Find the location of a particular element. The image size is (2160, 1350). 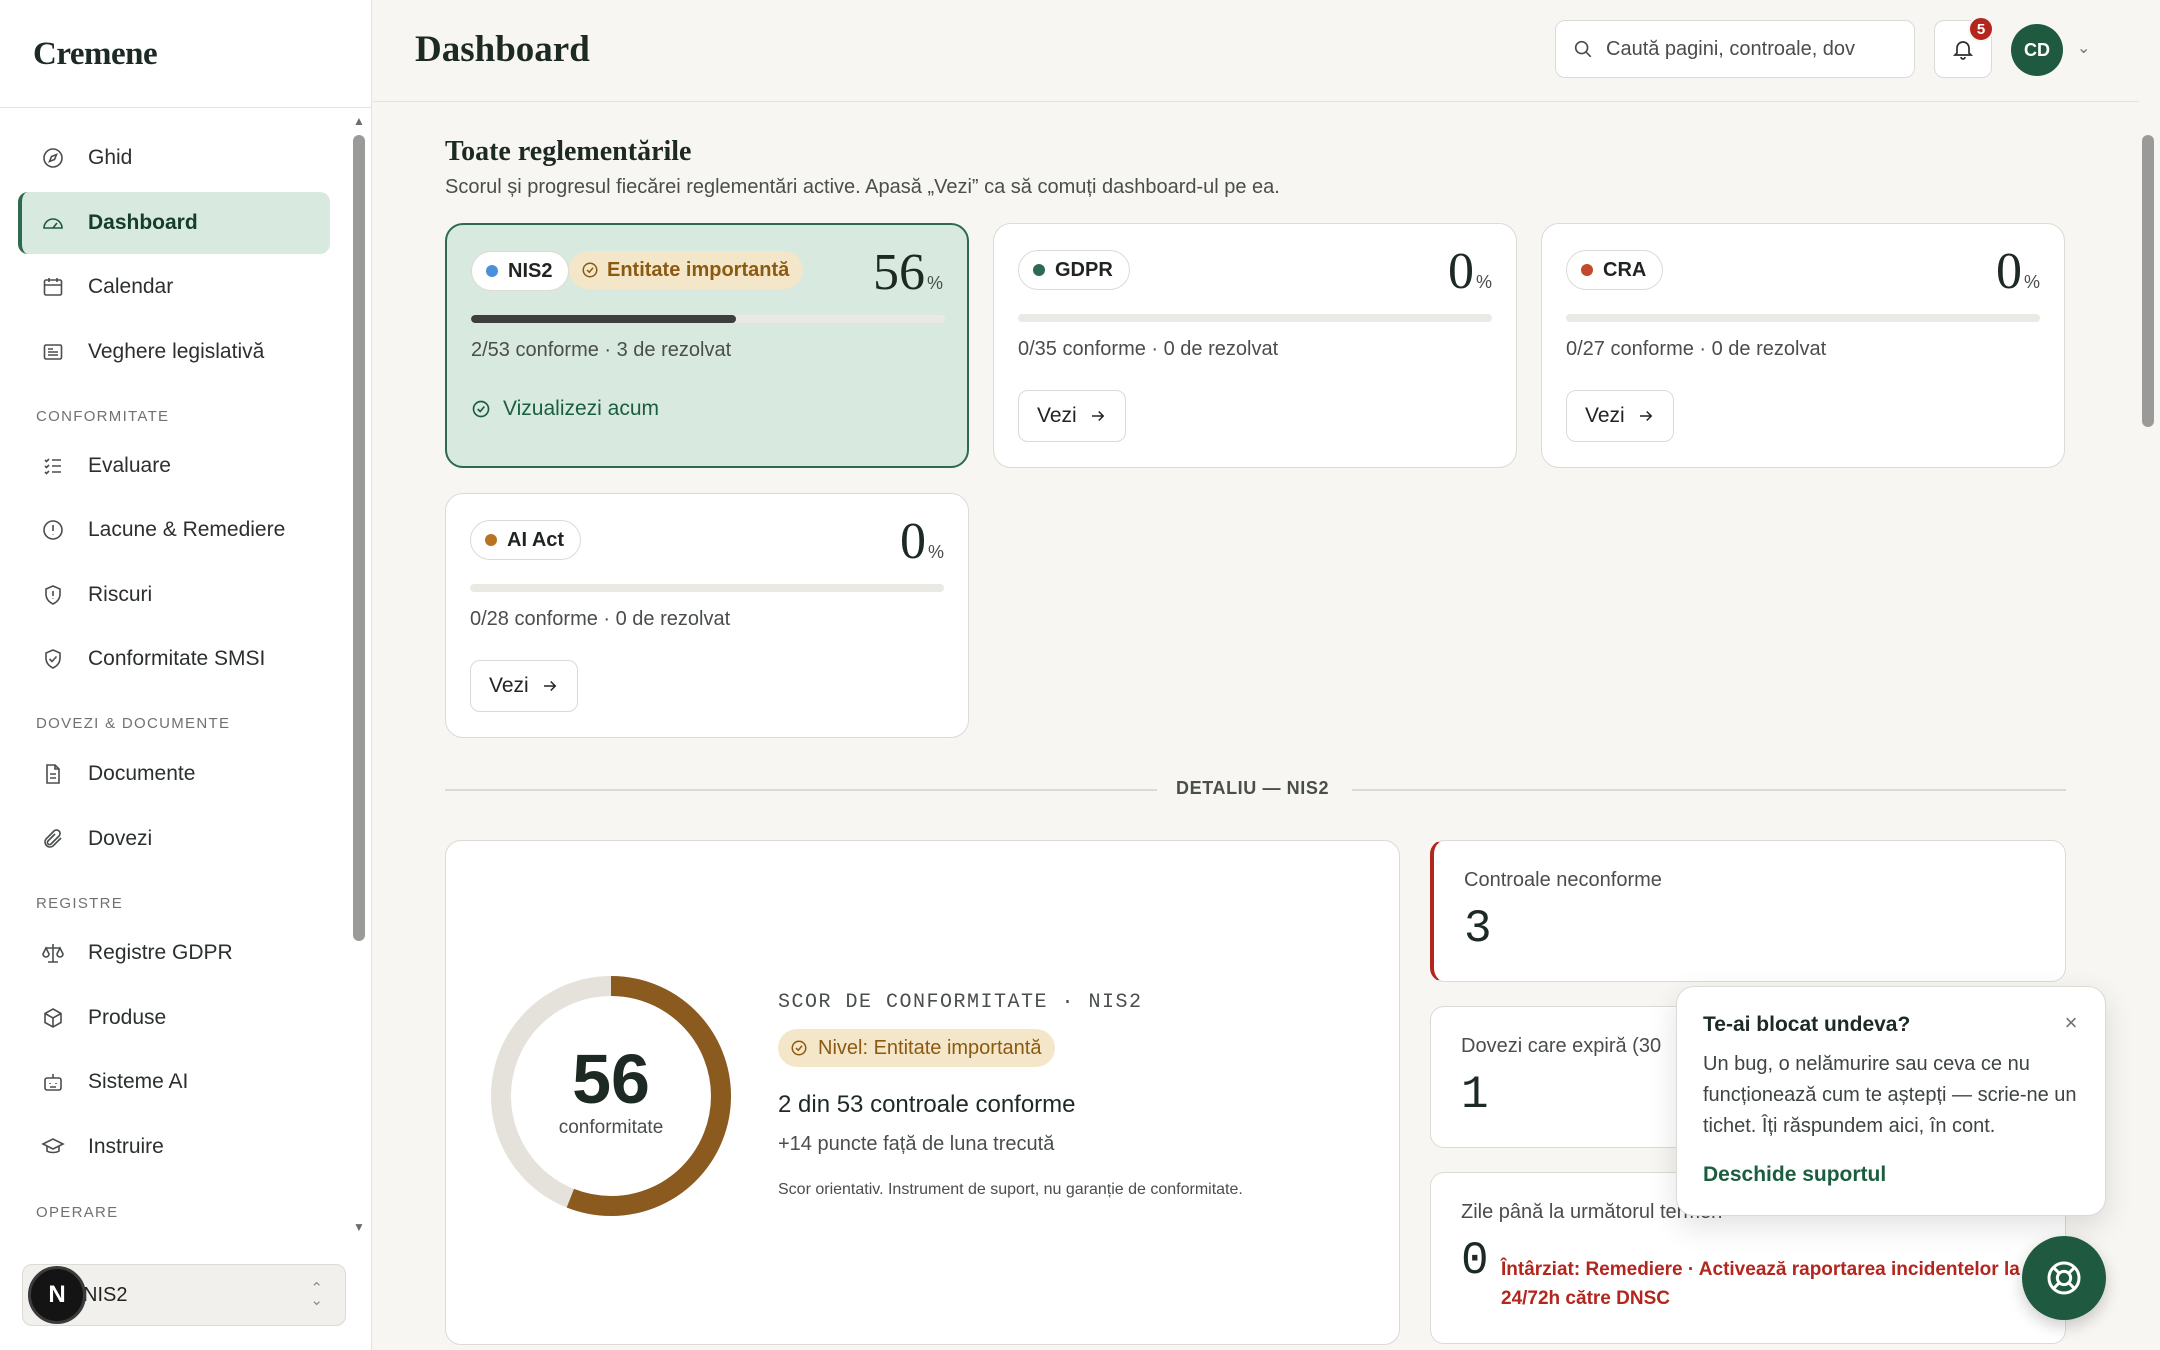

top-header: Dashboard 5 CD ⌄ is located at coordinates (1256, 51).